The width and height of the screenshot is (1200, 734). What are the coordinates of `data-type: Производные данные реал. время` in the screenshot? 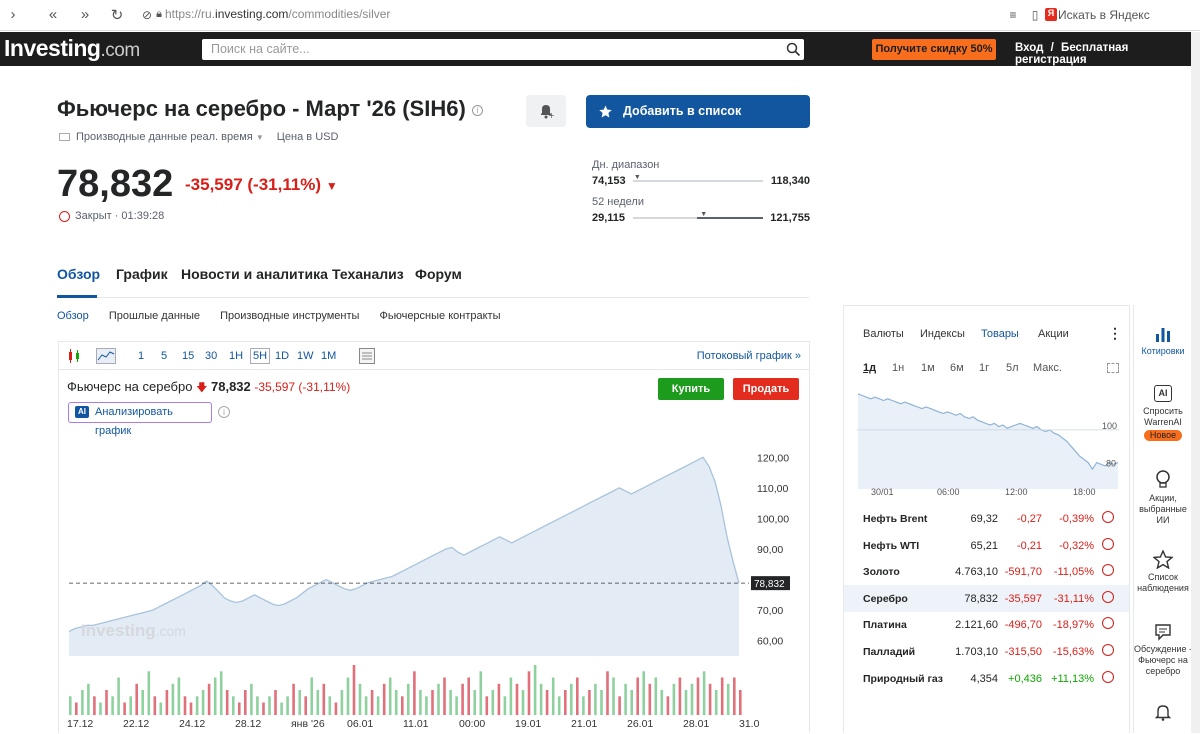 It's located at (164, 137).